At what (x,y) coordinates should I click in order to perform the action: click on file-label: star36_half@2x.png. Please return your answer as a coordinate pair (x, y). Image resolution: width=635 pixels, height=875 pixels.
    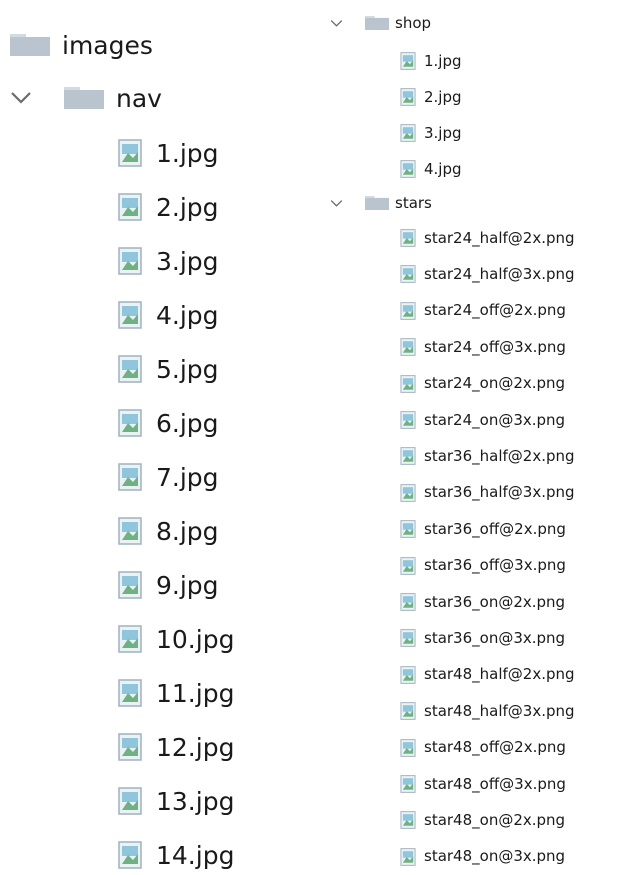
    Looking at the image, I should click on (499, 455).